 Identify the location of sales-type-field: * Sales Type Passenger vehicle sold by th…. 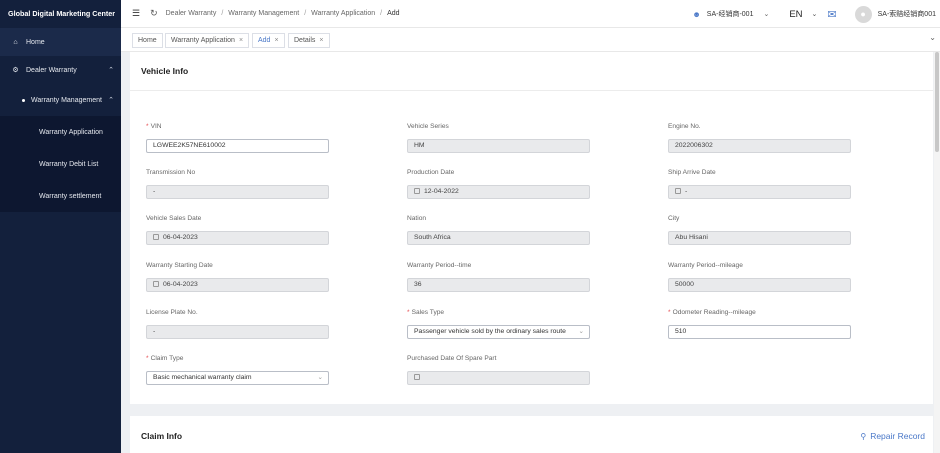
(498, 323).